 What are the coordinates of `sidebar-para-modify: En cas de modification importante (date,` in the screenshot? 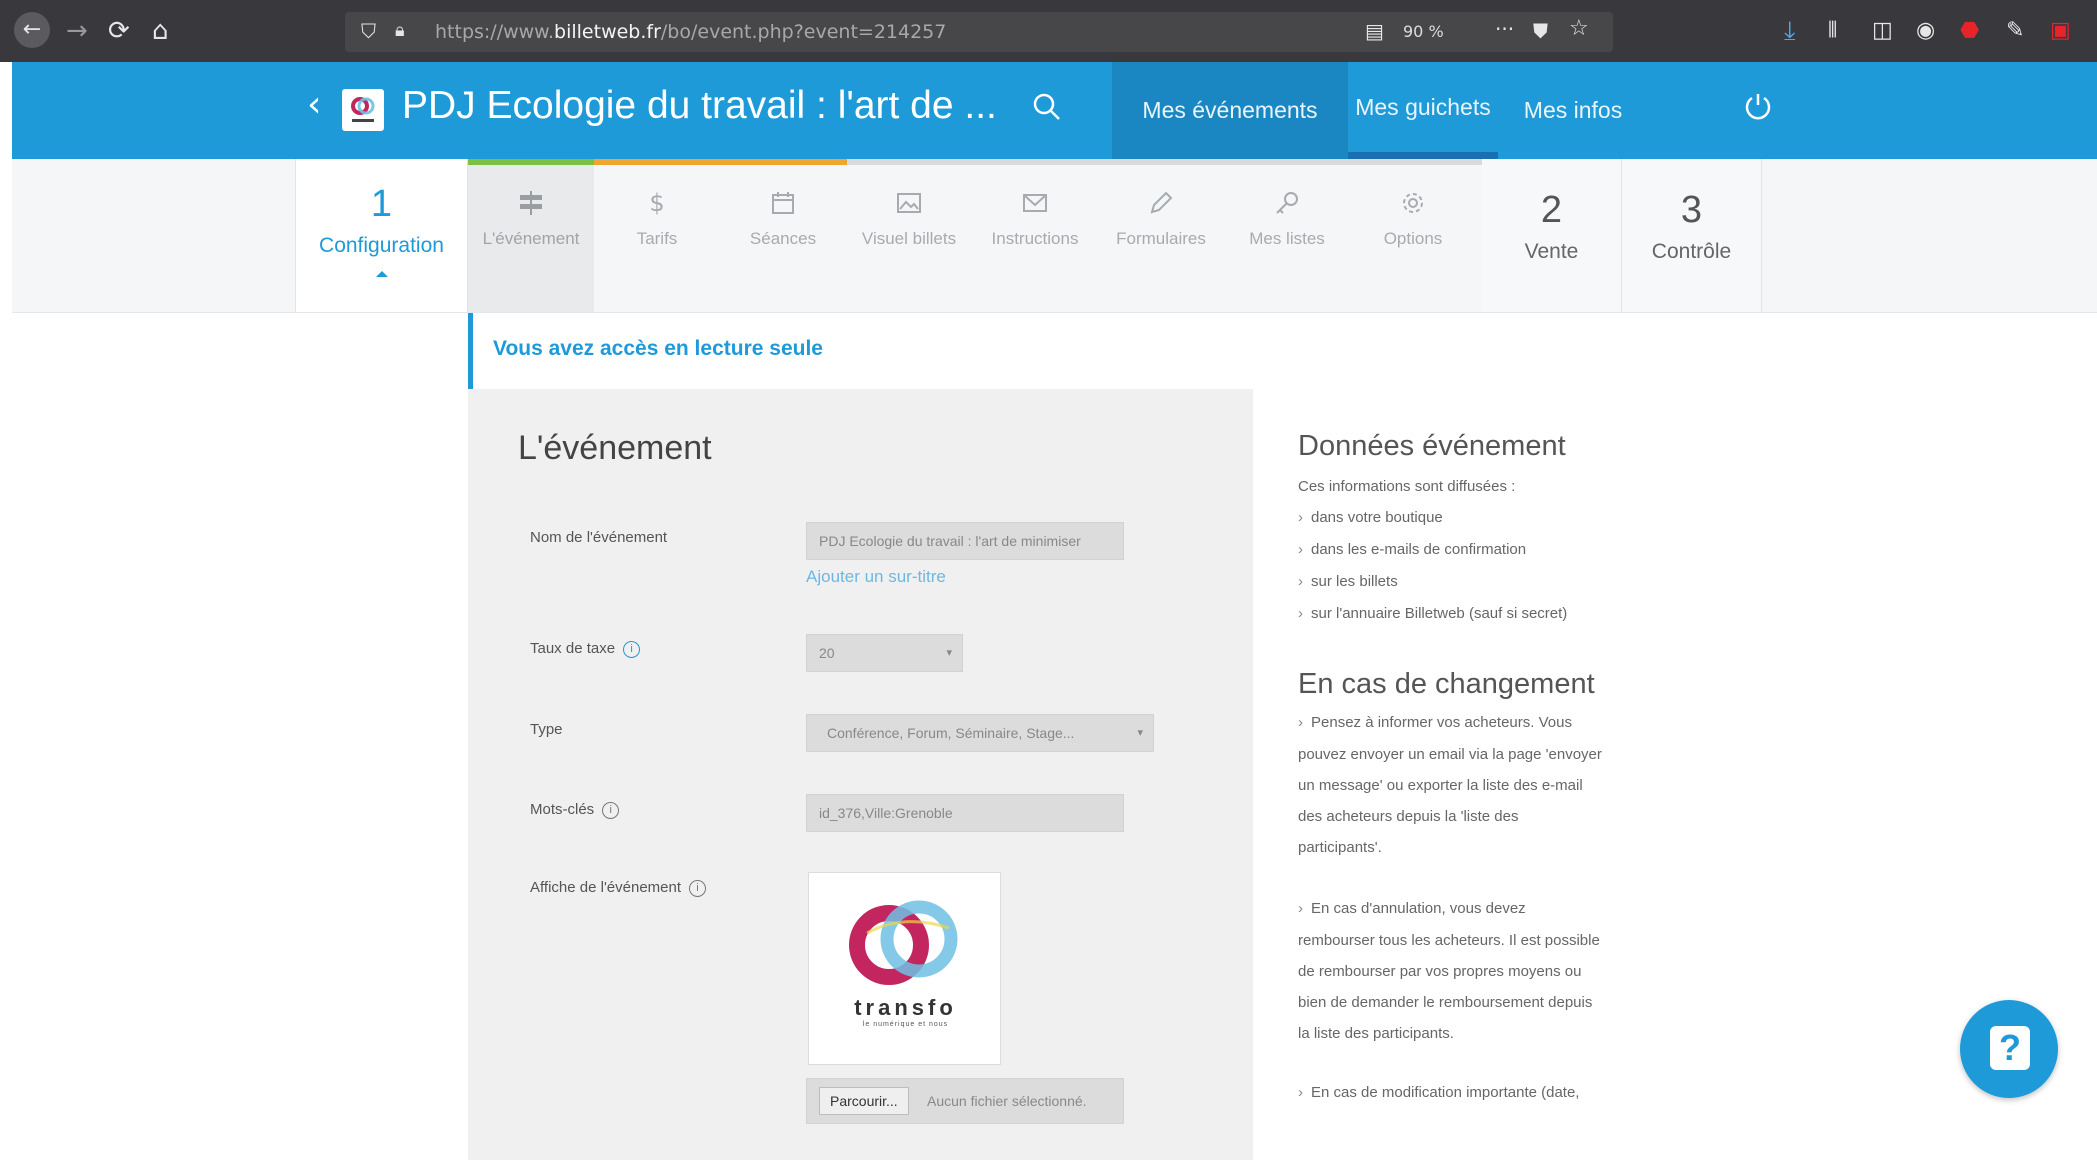 It's located at (1468, 1093).